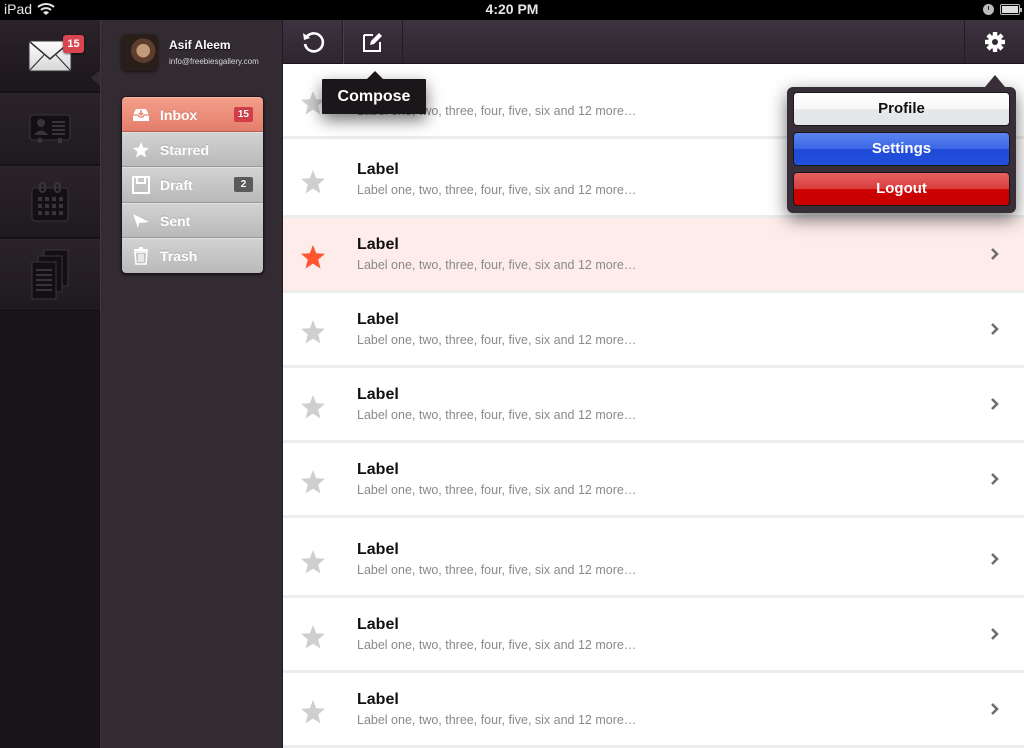 The image size is (1024, 748). I want to click on inbox-count-badge: 15, so click(243, 114).